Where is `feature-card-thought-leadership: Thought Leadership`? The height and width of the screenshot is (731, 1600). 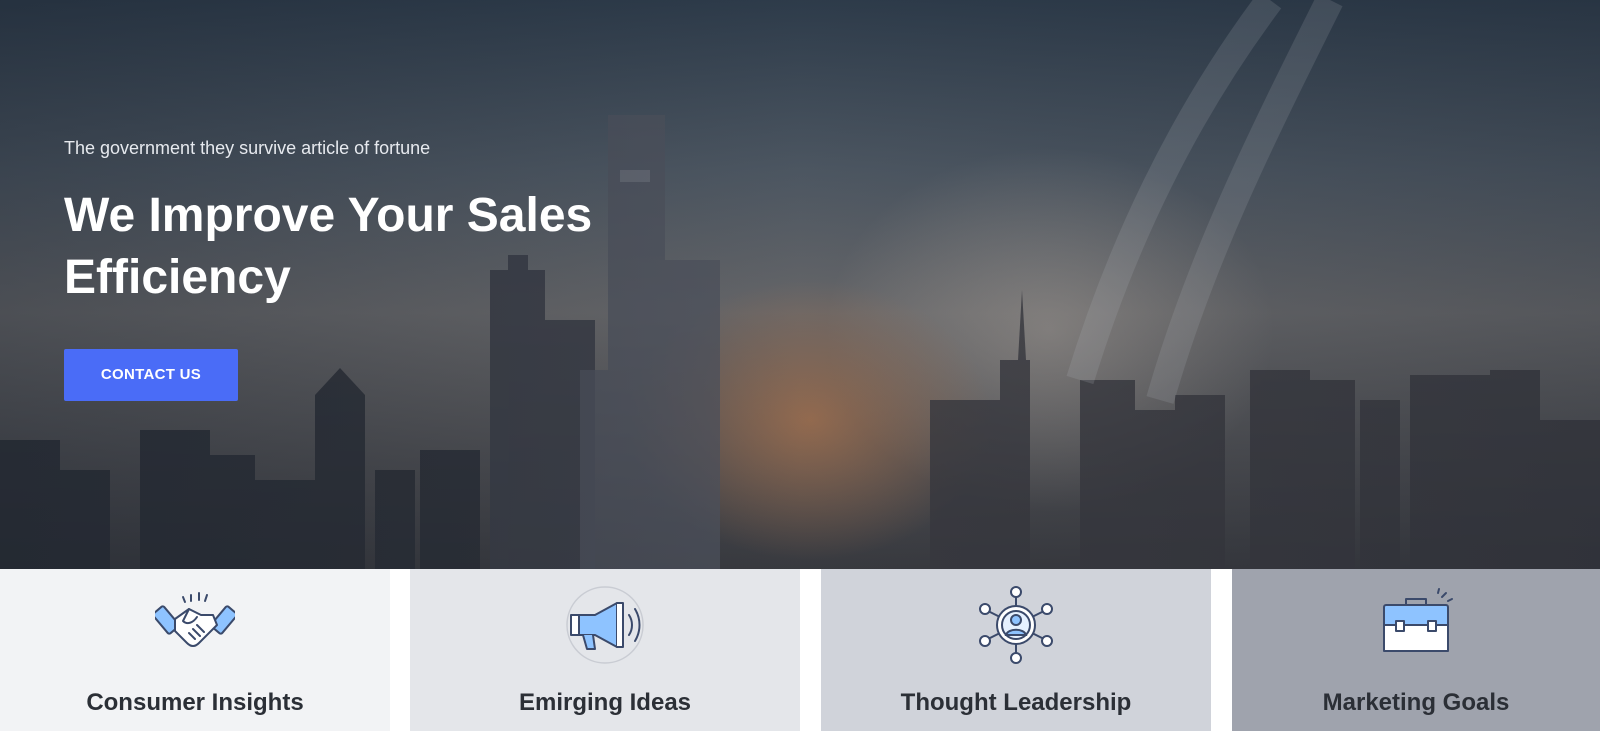 feature-card-thought-leadership: Thought Leadership is located at coordinates (1016, 650).